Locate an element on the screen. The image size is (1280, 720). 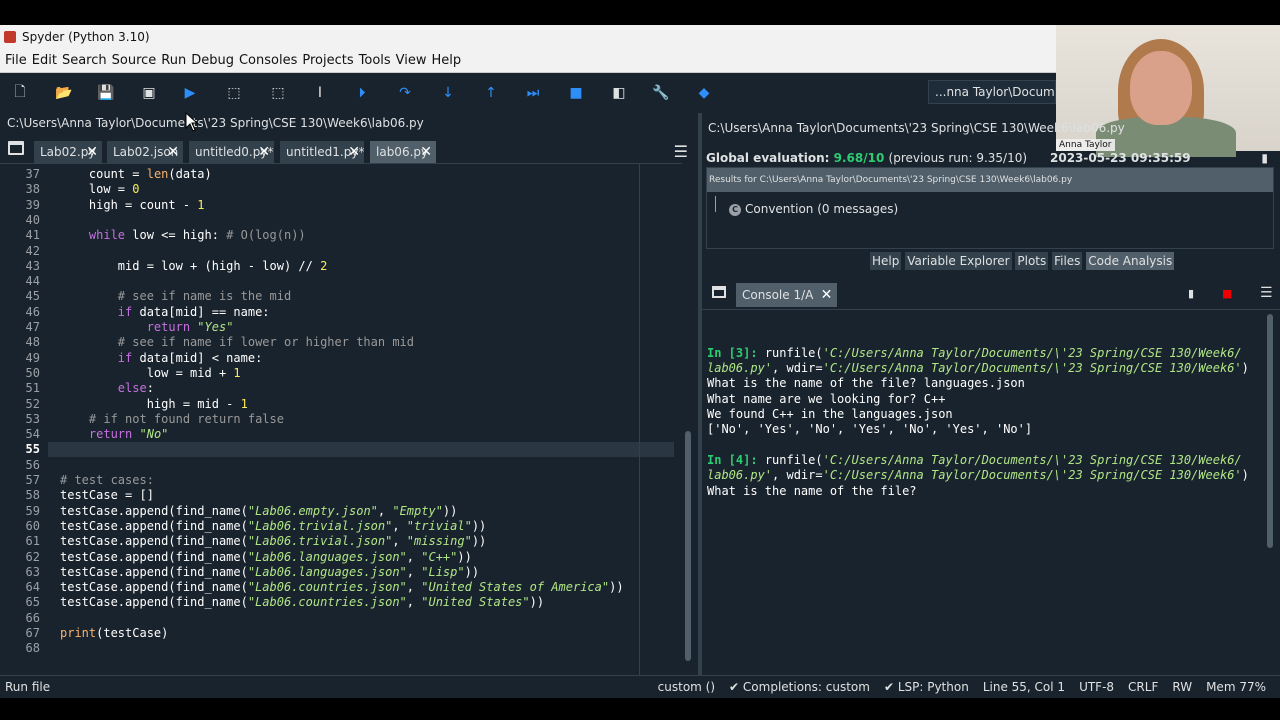
python-path-icon: ◆ is located at coordinates (704, 93).